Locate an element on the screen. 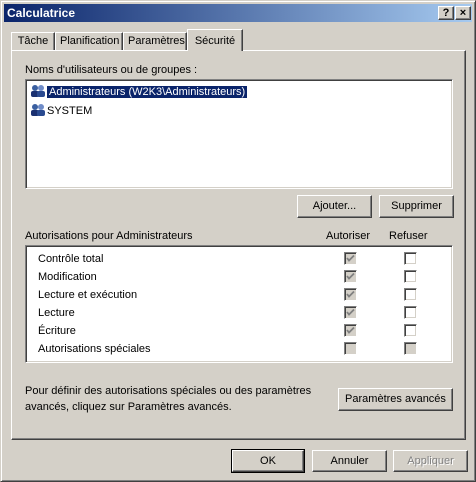 The width and height of the screenshot is (476, 482). tab-parametres: Paramètres is located at coordinates (155, 41).